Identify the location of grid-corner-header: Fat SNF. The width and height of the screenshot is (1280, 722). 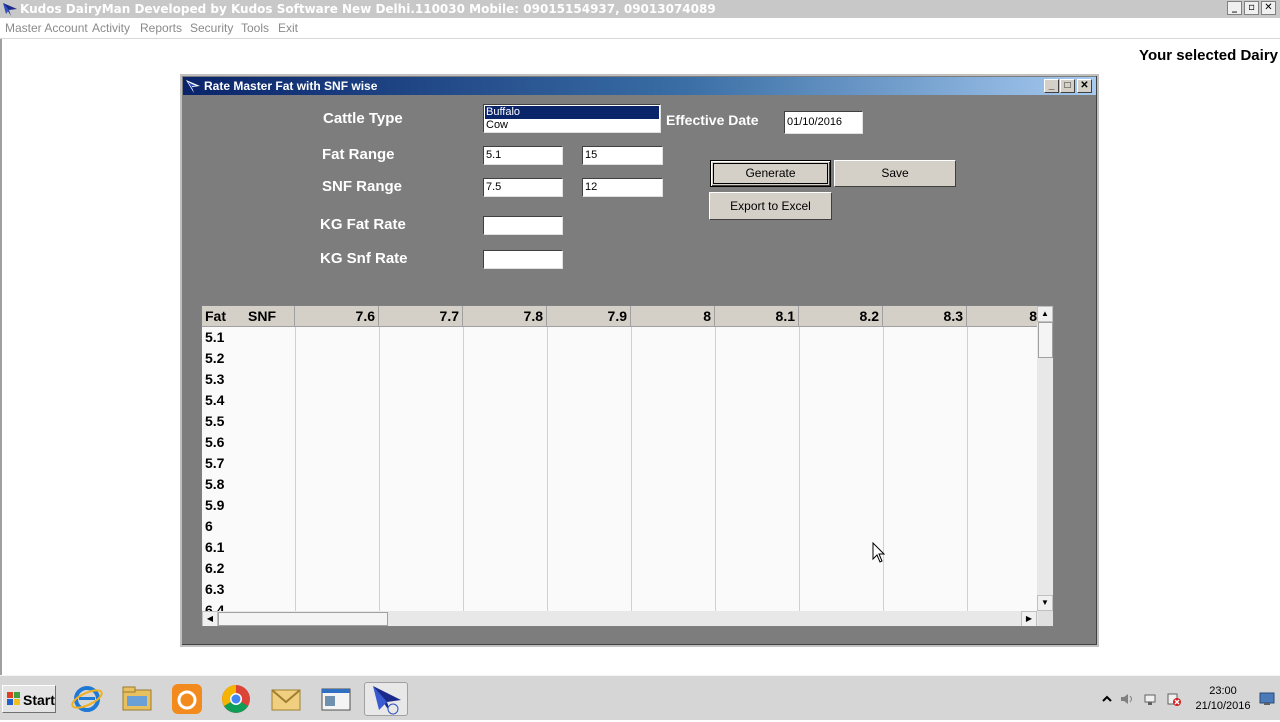
(248, 316).